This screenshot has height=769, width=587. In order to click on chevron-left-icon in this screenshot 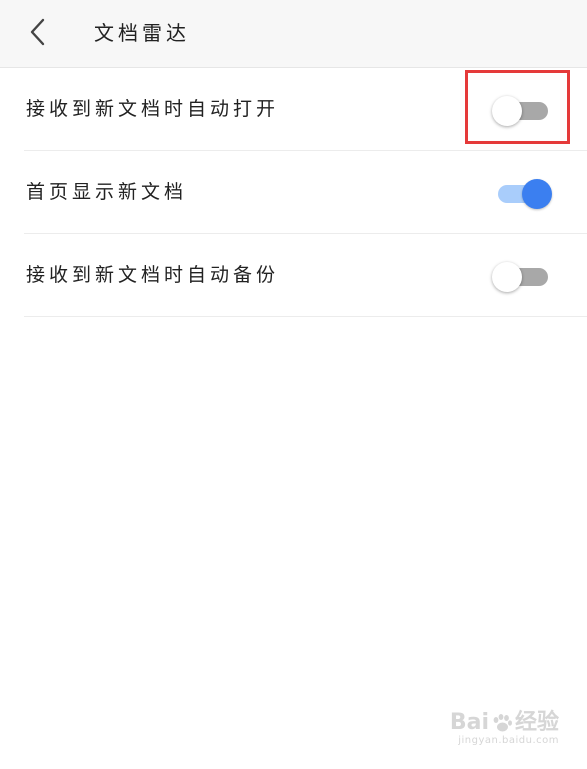, I will do `click(37, 32)`.